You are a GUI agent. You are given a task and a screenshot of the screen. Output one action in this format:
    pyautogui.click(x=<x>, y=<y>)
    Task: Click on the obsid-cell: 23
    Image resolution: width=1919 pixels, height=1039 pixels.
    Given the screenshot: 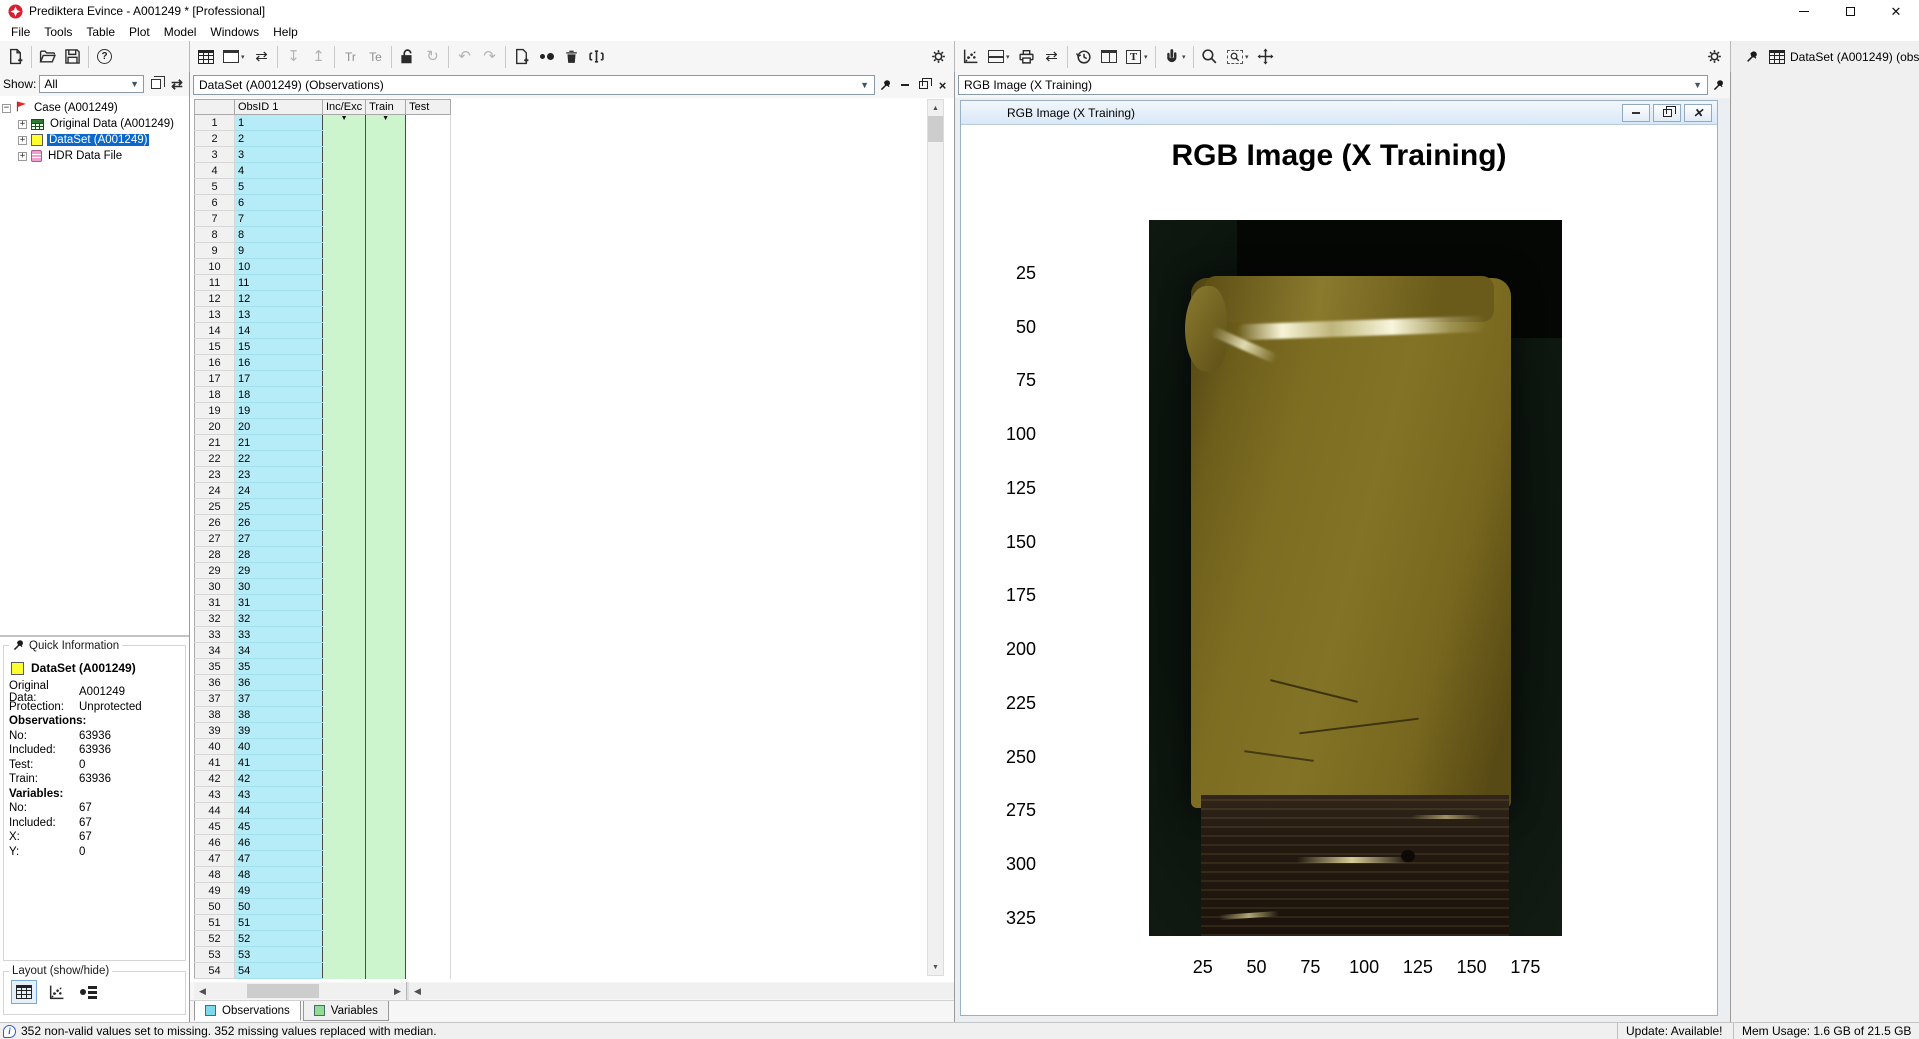 What is the action you would take?
    pyautogui.click(x=278, y=474)
    